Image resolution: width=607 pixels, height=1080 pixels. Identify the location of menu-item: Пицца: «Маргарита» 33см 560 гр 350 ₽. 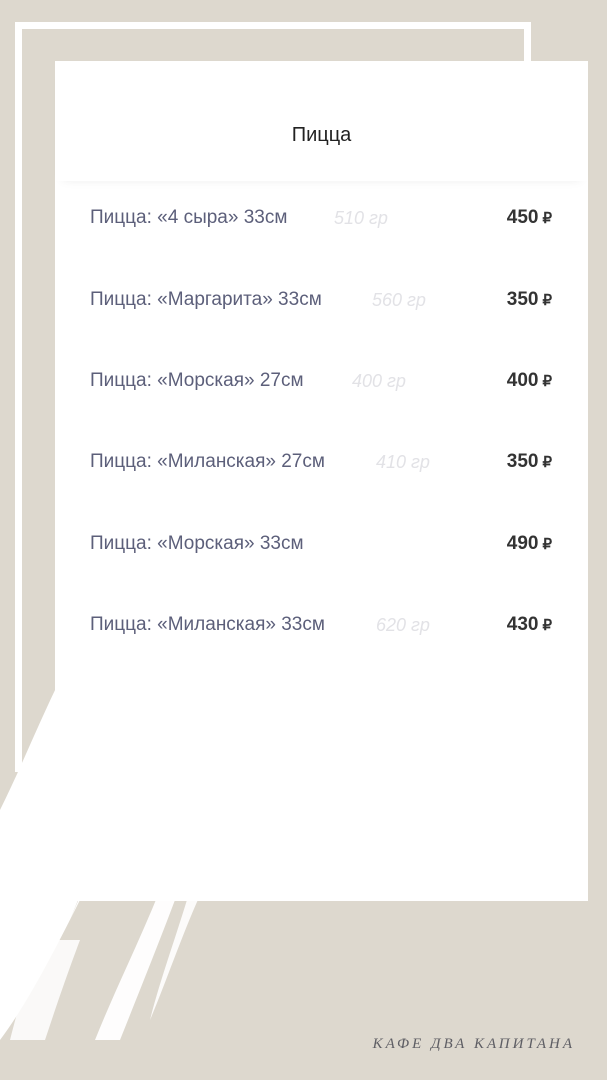
(325, 300).